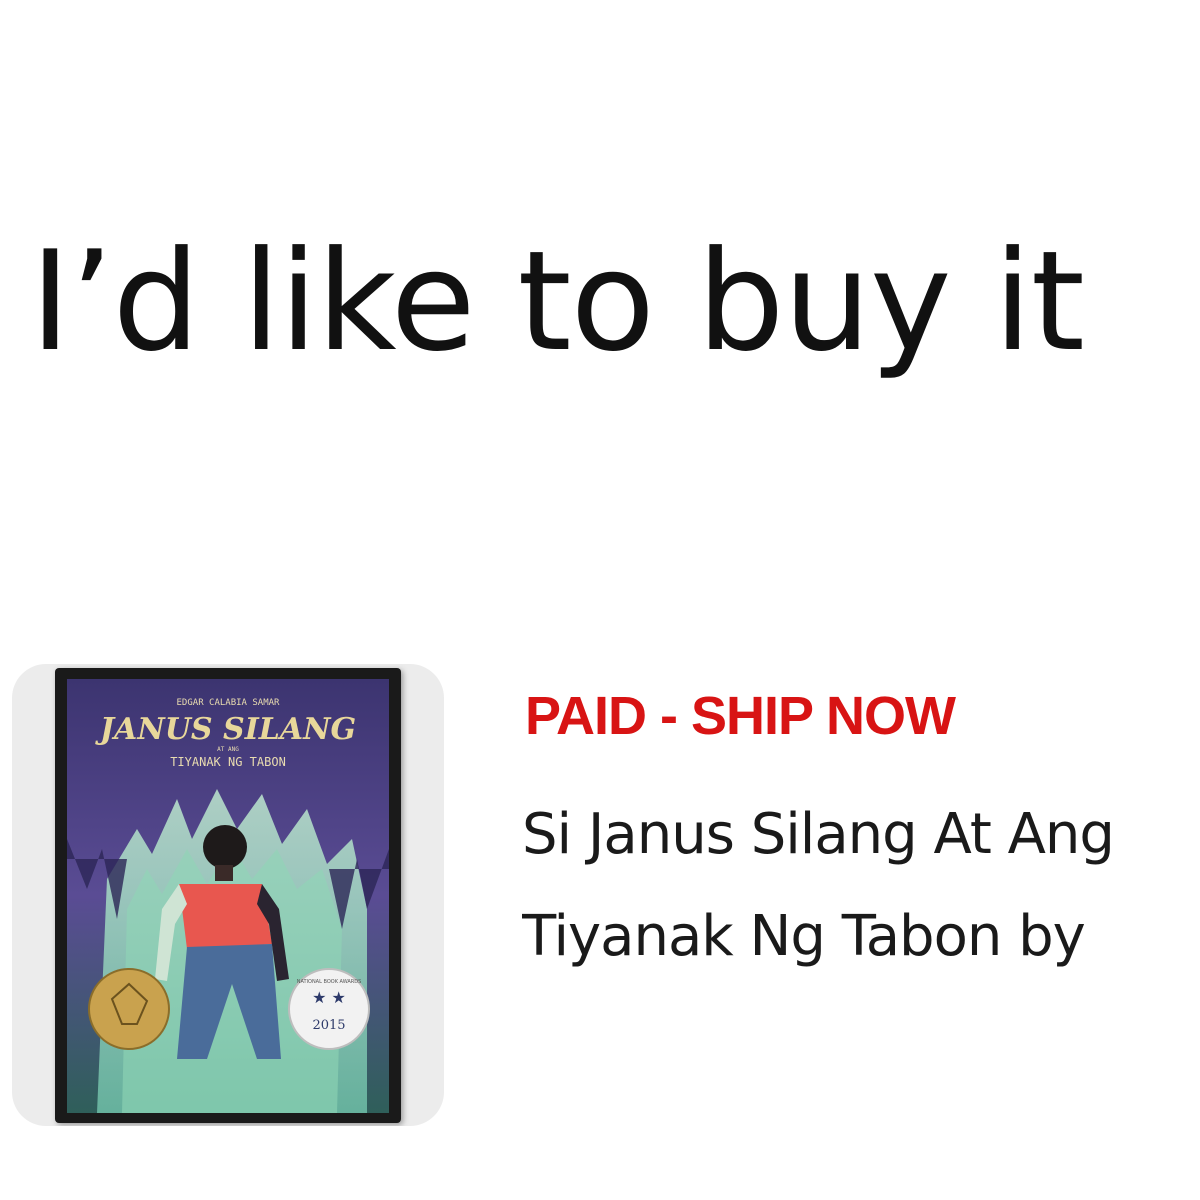 The width and height of the screenshot is (1200, 1200). What do you see at coordinates (861, 835) in the screenshot?
I see `listing-title-line-1: Si Janus Silang At Ang` at bounding box center [861, 835].